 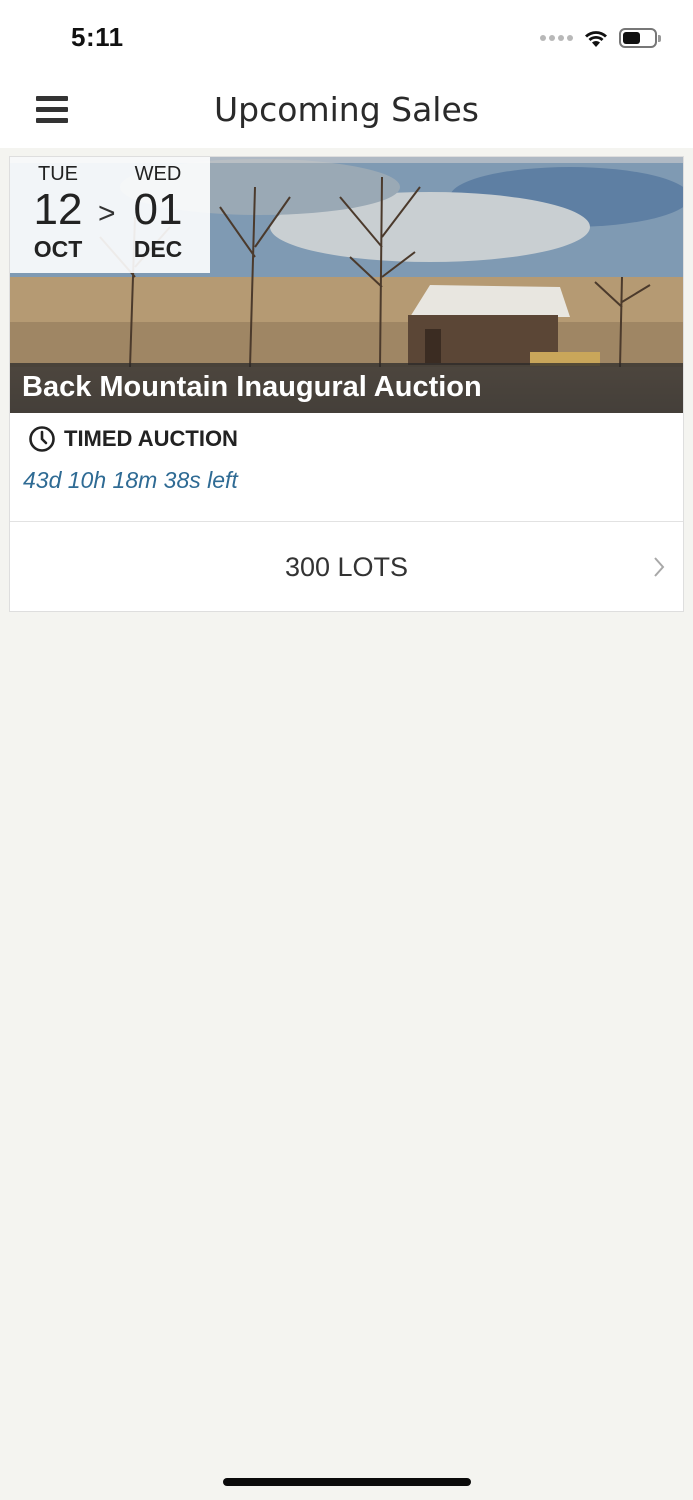 I want to click on lots-button: 300 LOTS, so click(x=346, y=567).